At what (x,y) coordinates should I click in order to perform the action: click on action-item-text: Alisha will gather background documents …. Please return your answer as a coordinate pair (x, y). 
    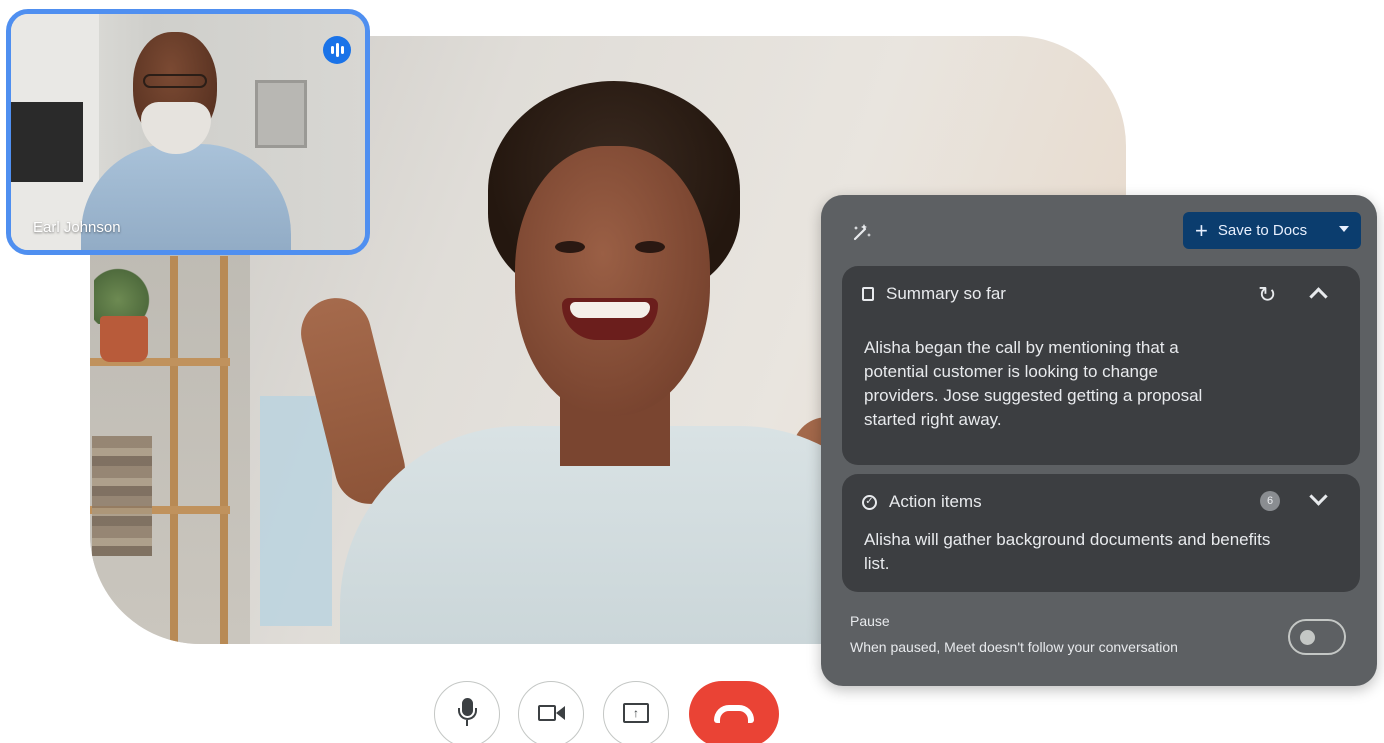
    Looking at the image, I should click on (1067, 551).